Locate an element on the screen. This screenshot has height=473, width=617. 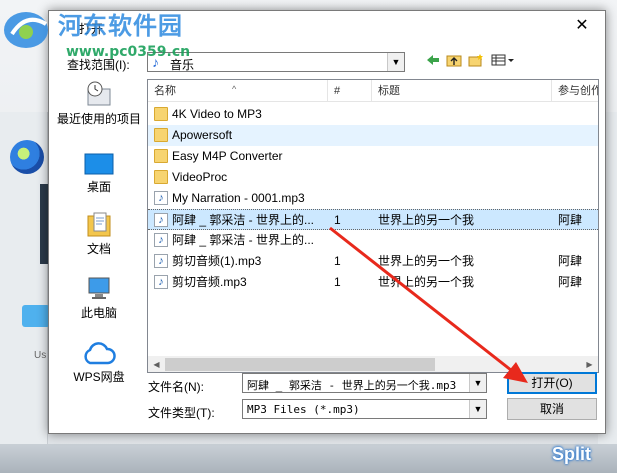
column-header-row: 名称 ^ # 标题 参与创作 is located at coordinates (373, 91).